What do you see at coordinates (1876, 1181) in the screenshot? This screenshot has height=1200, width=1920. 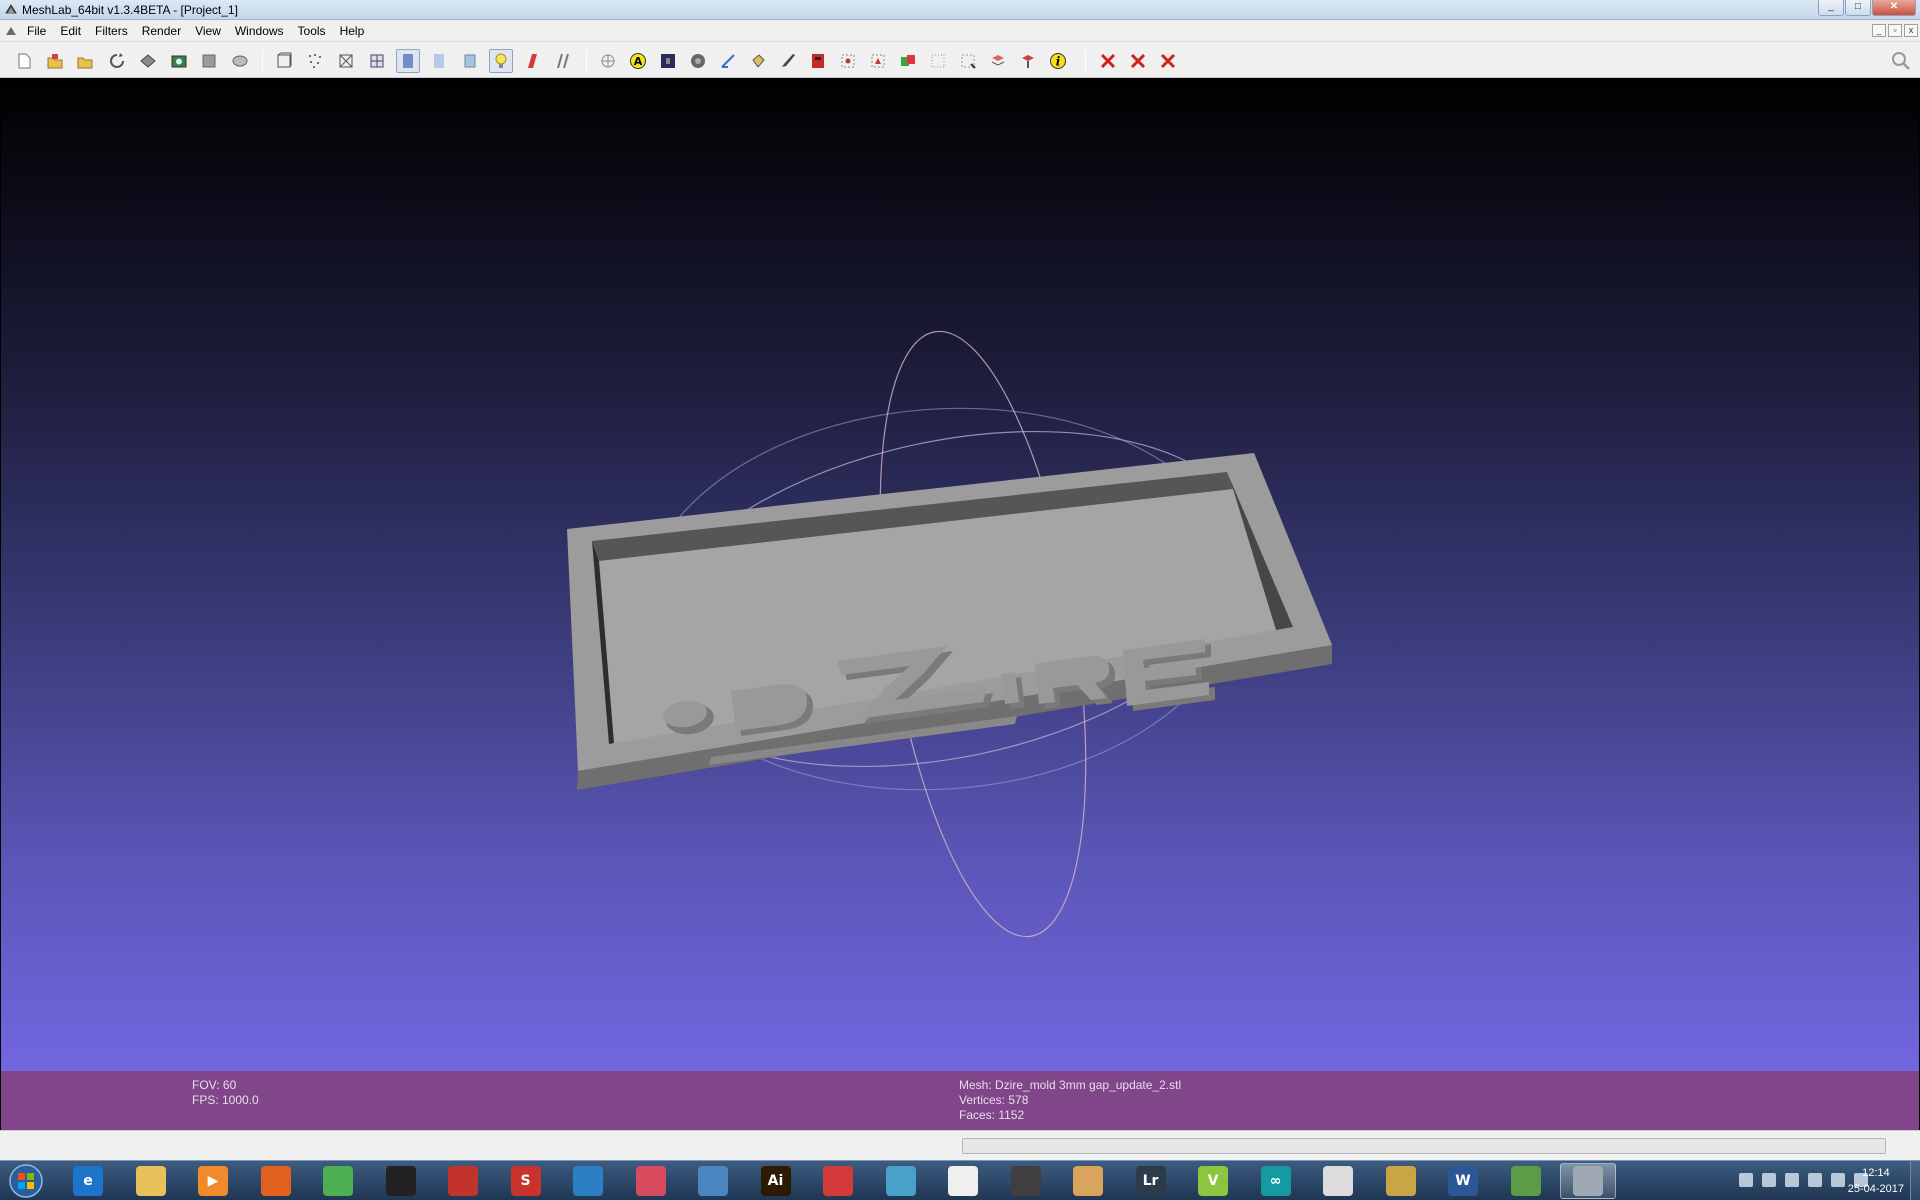 I see `taskbar-clock: 12:14 25-04-2017` at bounding box center [1876, 1181].